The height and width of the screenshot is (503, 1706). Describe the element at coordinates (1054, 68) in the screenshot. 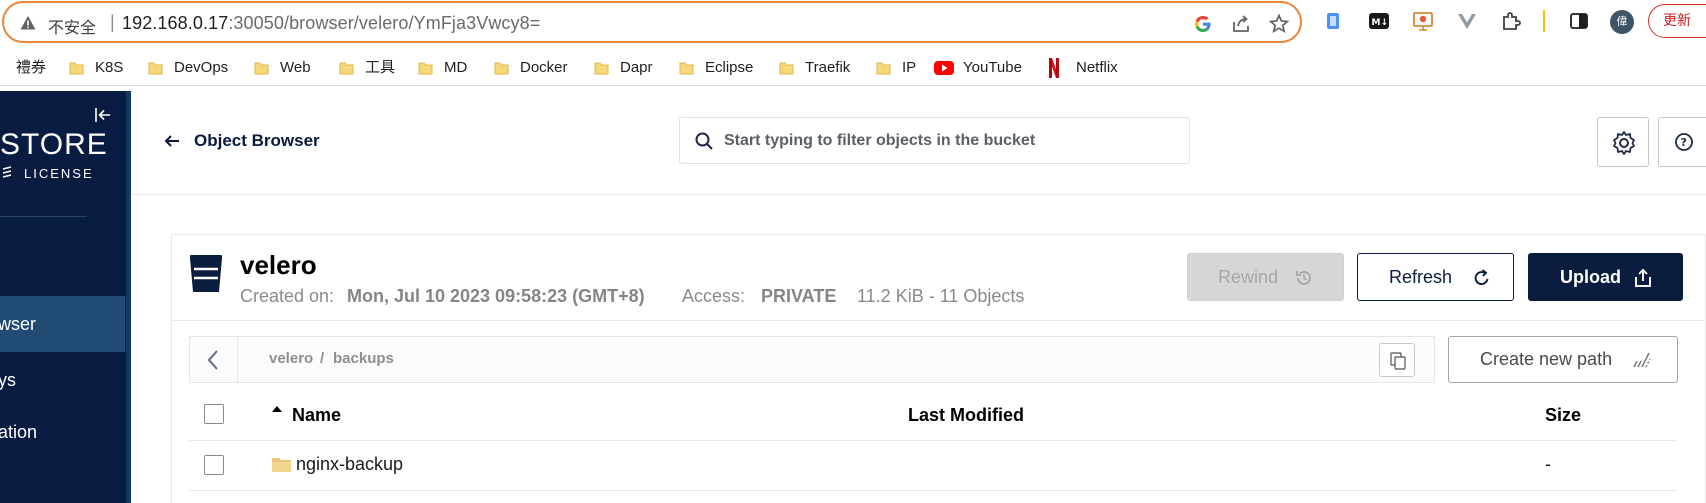

I see `netflix-icon` at that location.